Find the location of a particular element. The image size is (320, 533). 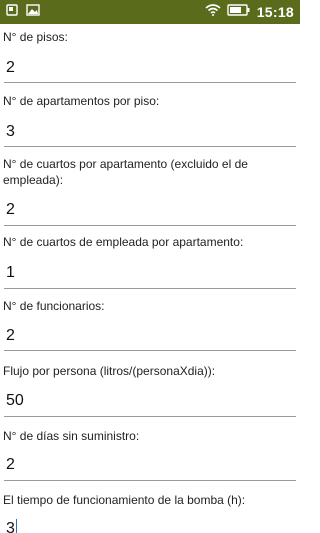

status-bar: 15:18 is located at coordinates (150, 12).